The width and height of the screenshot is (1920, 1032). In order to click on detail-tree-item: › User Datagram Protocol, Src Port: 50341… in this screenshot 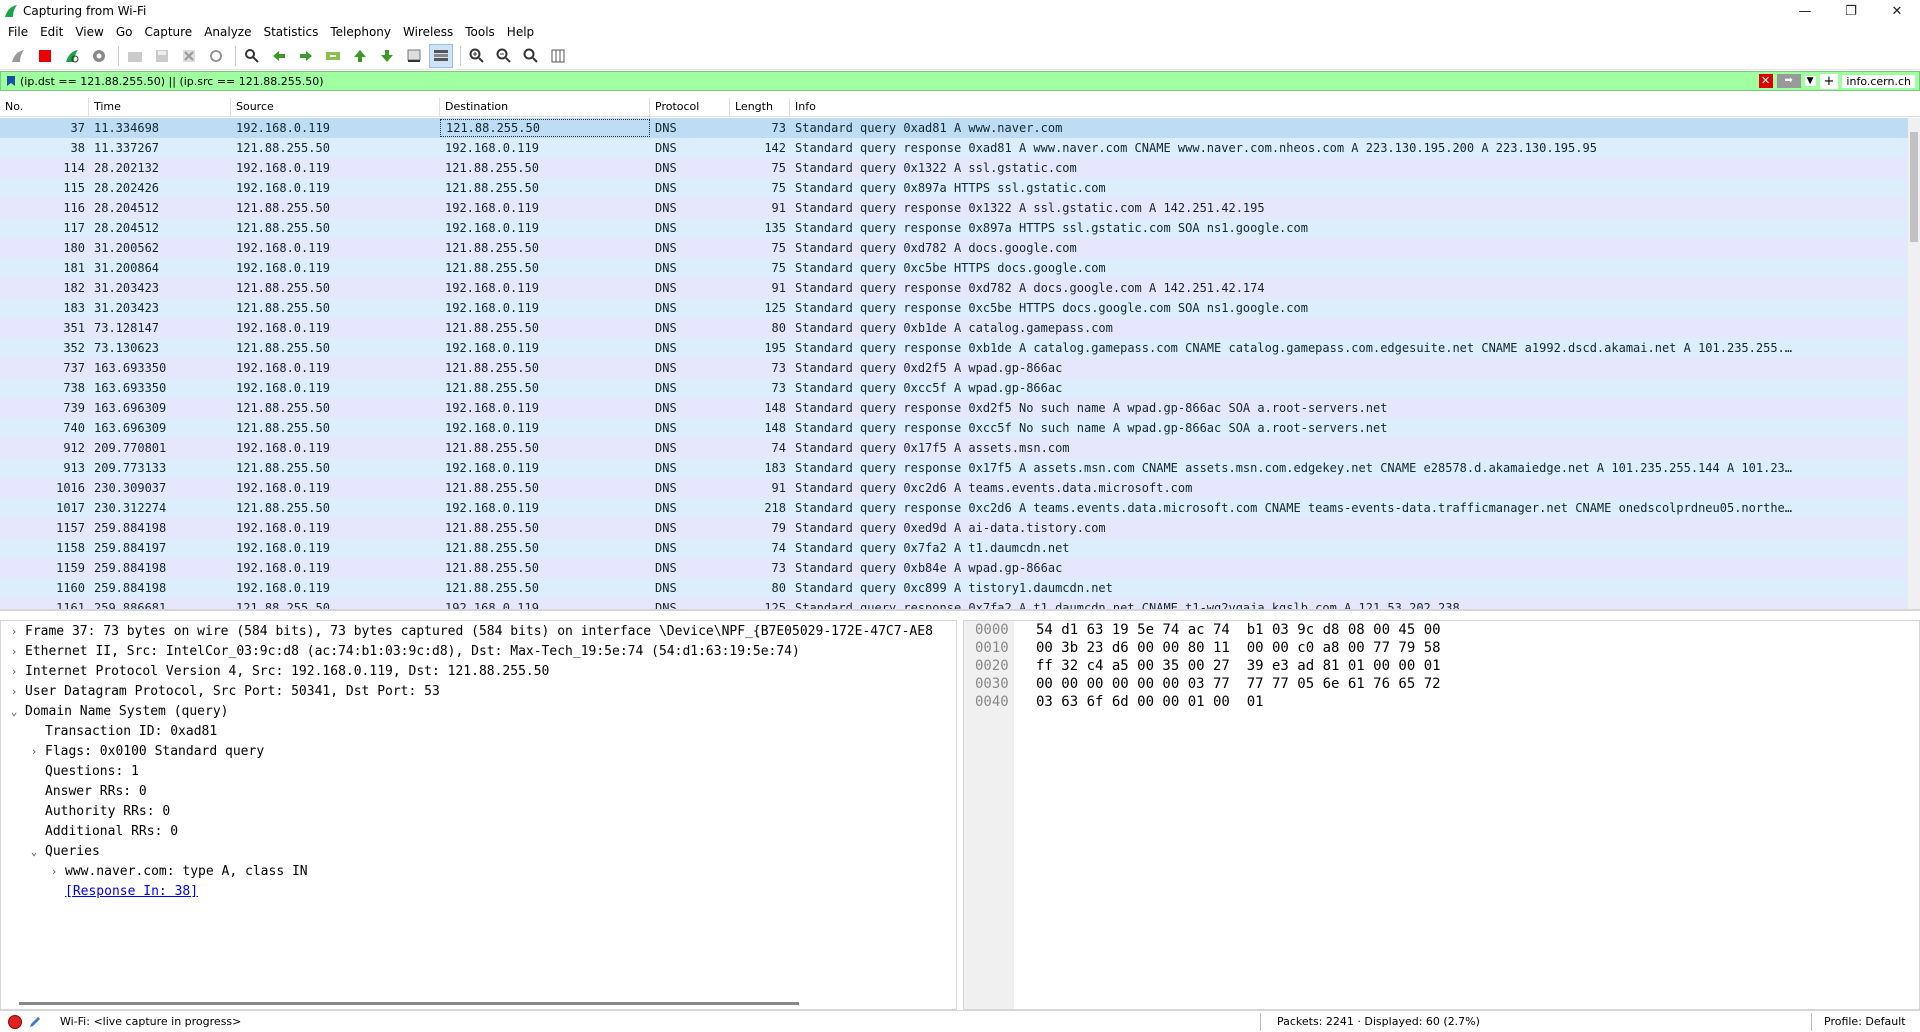, I will do `click(478, 691)`.